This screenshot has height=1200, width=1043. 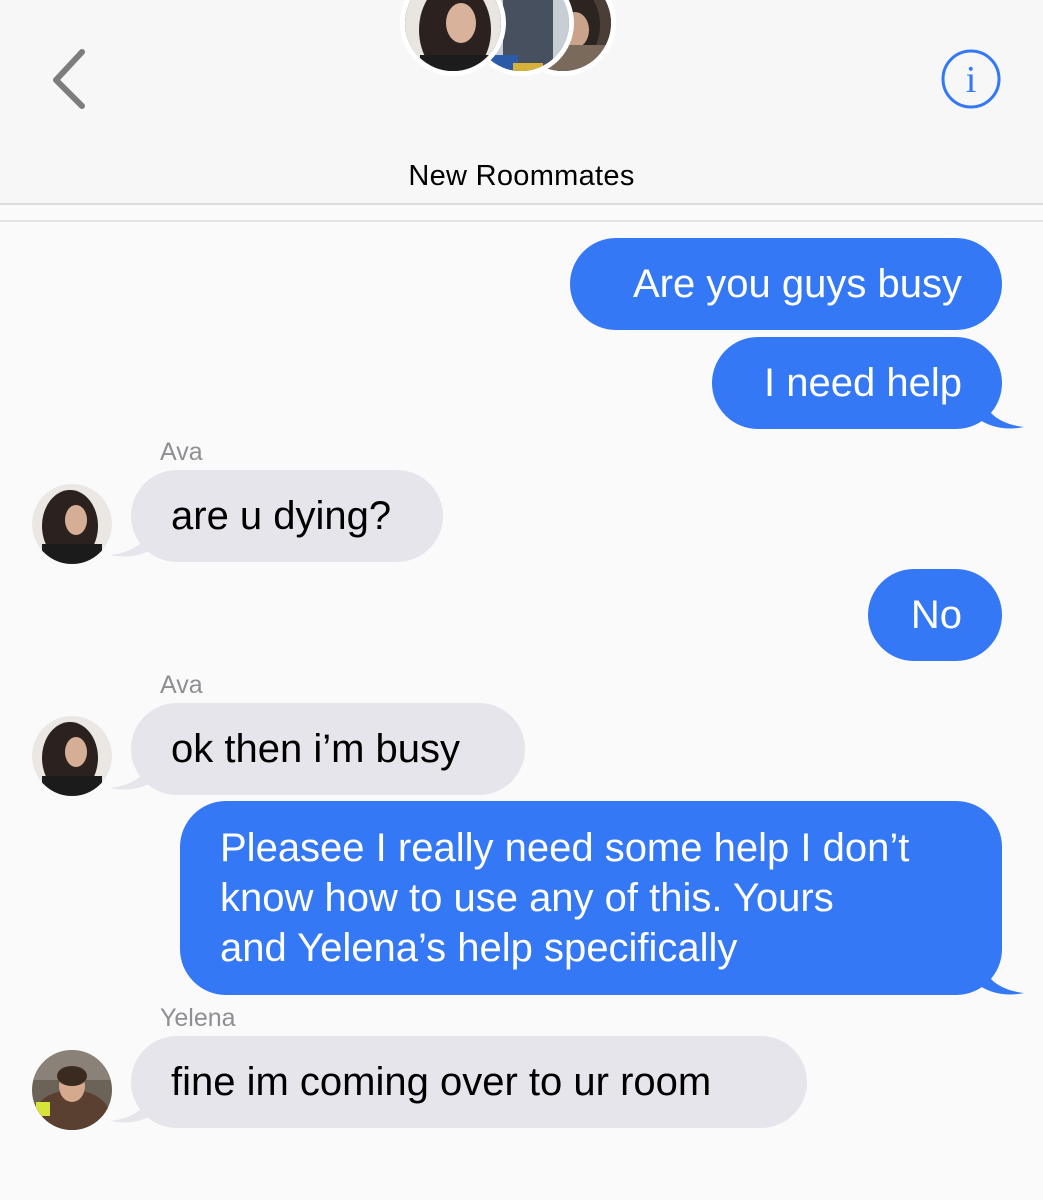 I want to click on group-avatars, so click(x=515, y=45).